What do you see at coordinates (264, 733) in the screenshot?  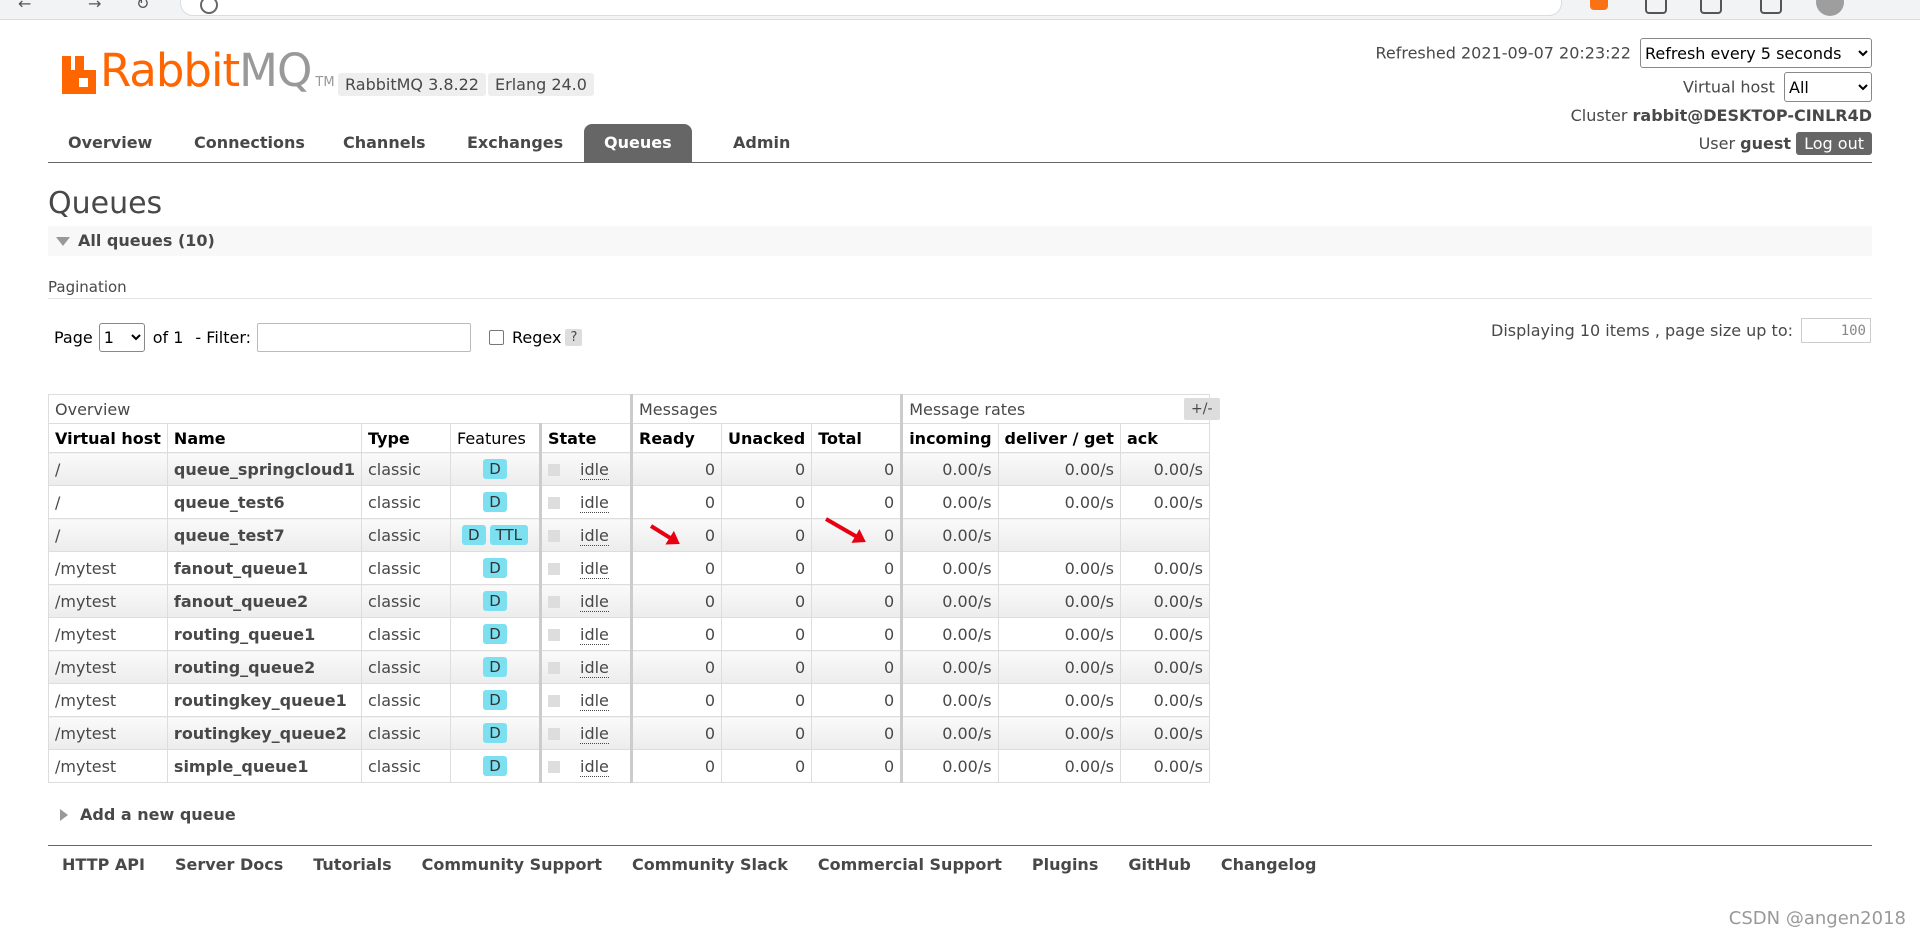 I see `cell-queue-name: routingkey_queue2` at bounding box center [264, 733].